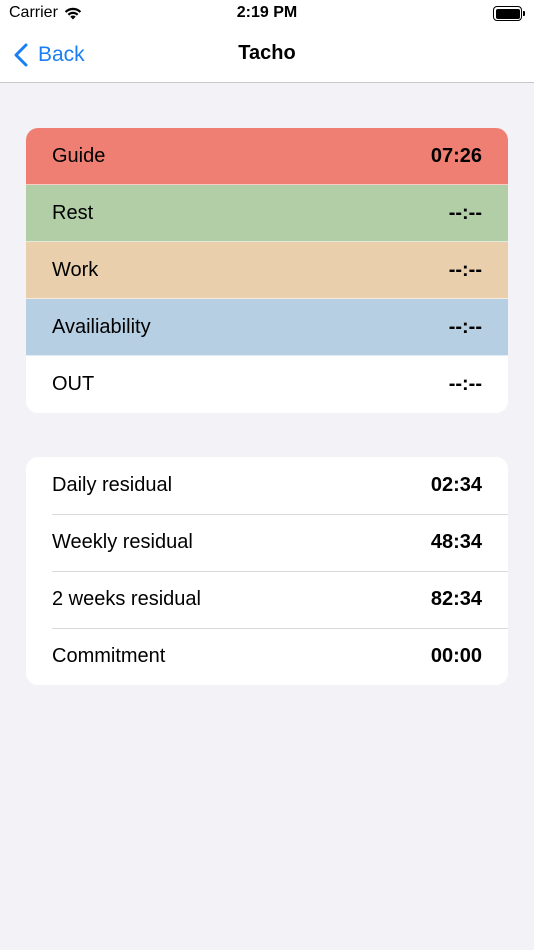  I want to click on page-title: Tacho, so click(267, 53).